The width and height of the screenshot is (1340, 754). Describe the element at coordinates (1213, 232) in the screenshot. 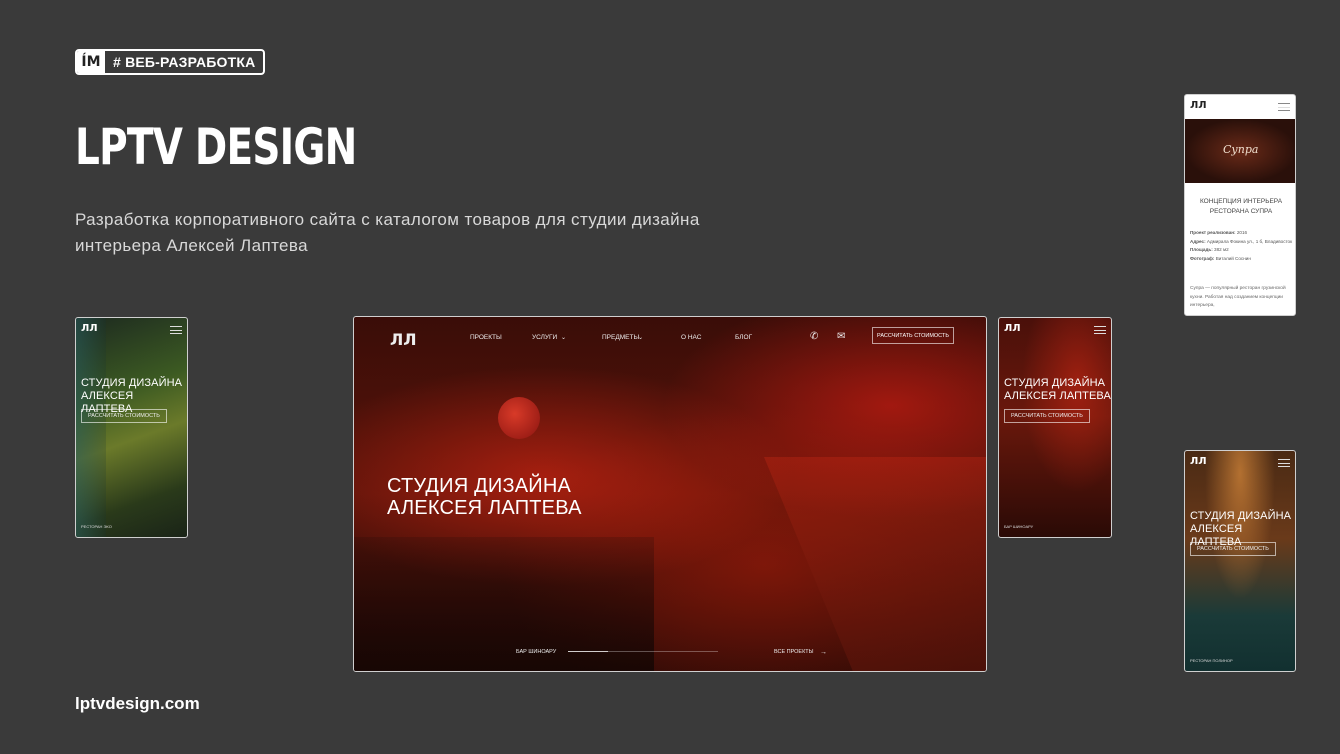

I see `detail-label: Проект реализован:` at that location.